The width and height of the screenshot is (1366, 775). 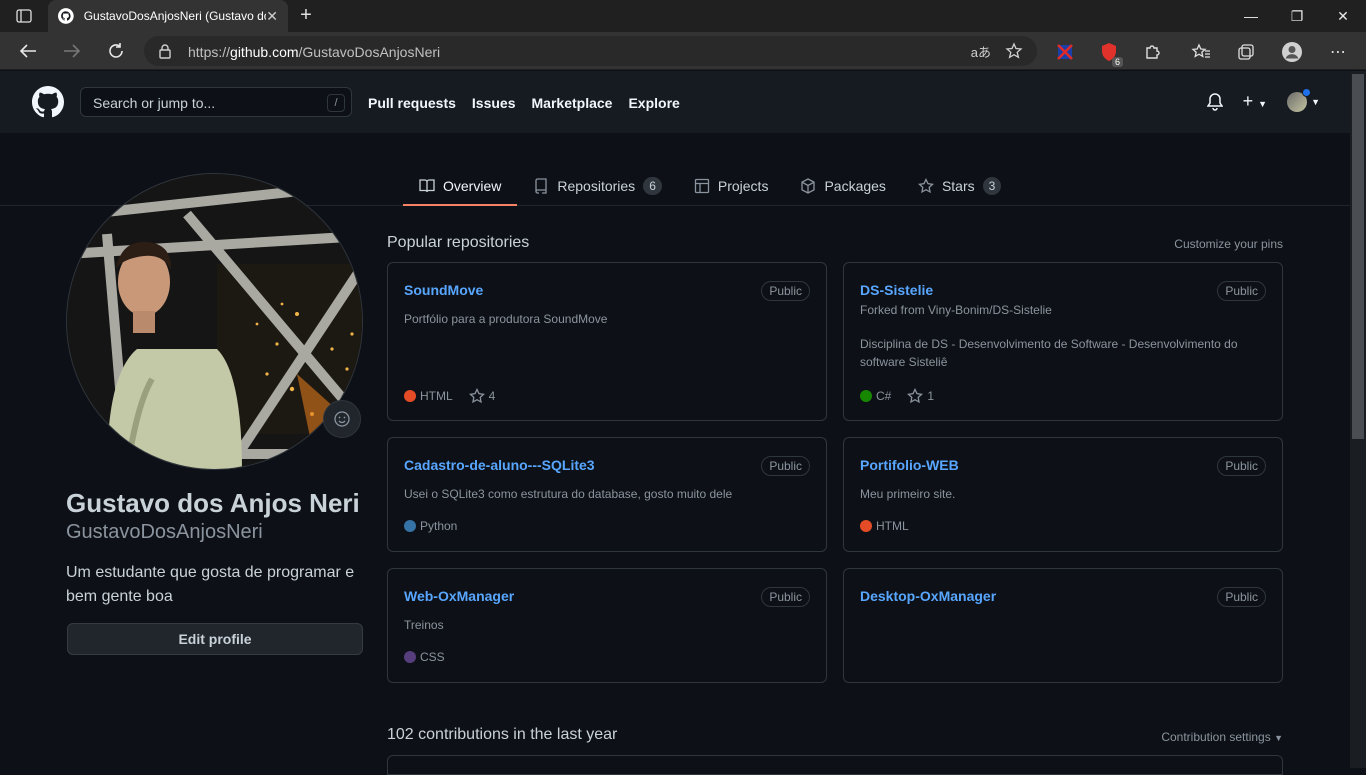 I want to click on back-icon, so click(x=28, y=51).